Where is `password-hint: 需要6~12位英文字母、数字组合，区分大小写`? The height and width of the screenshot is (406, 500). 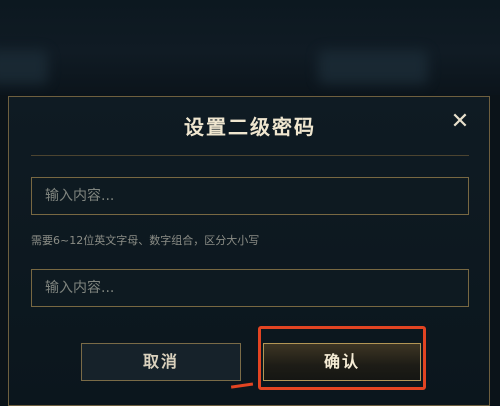
password-hint: 需要6~12位英文字母、数字组合，区分大小写 is located at coordinates (145, 240).